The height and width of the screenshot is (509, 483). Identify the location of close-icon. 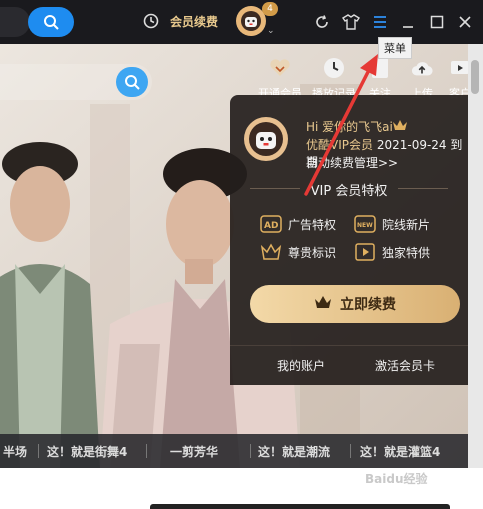
(465, 22).